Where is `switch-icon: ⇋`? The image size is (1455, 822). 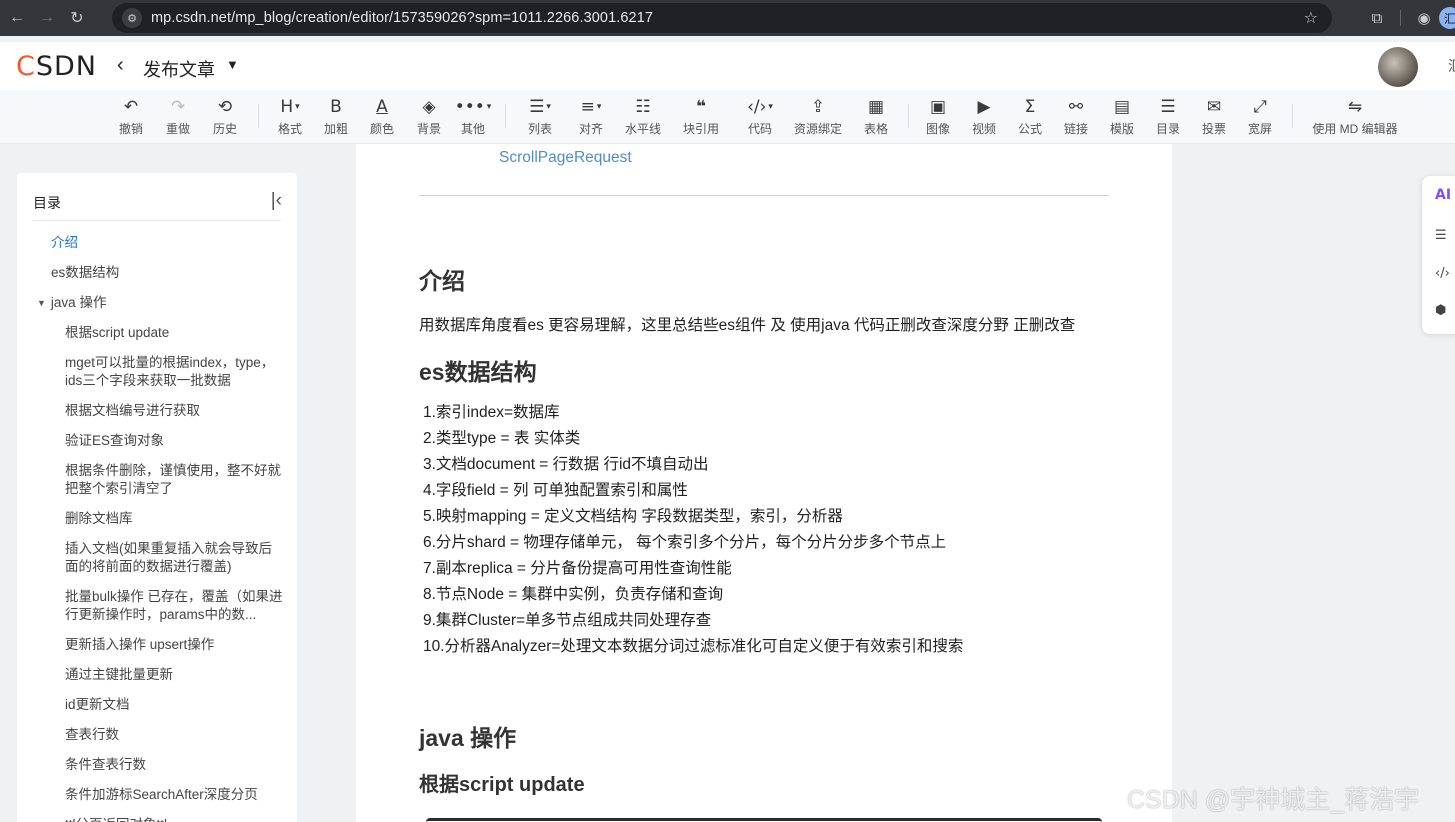 switch-icon: ⇋ is located at coordinates (1355, 107).